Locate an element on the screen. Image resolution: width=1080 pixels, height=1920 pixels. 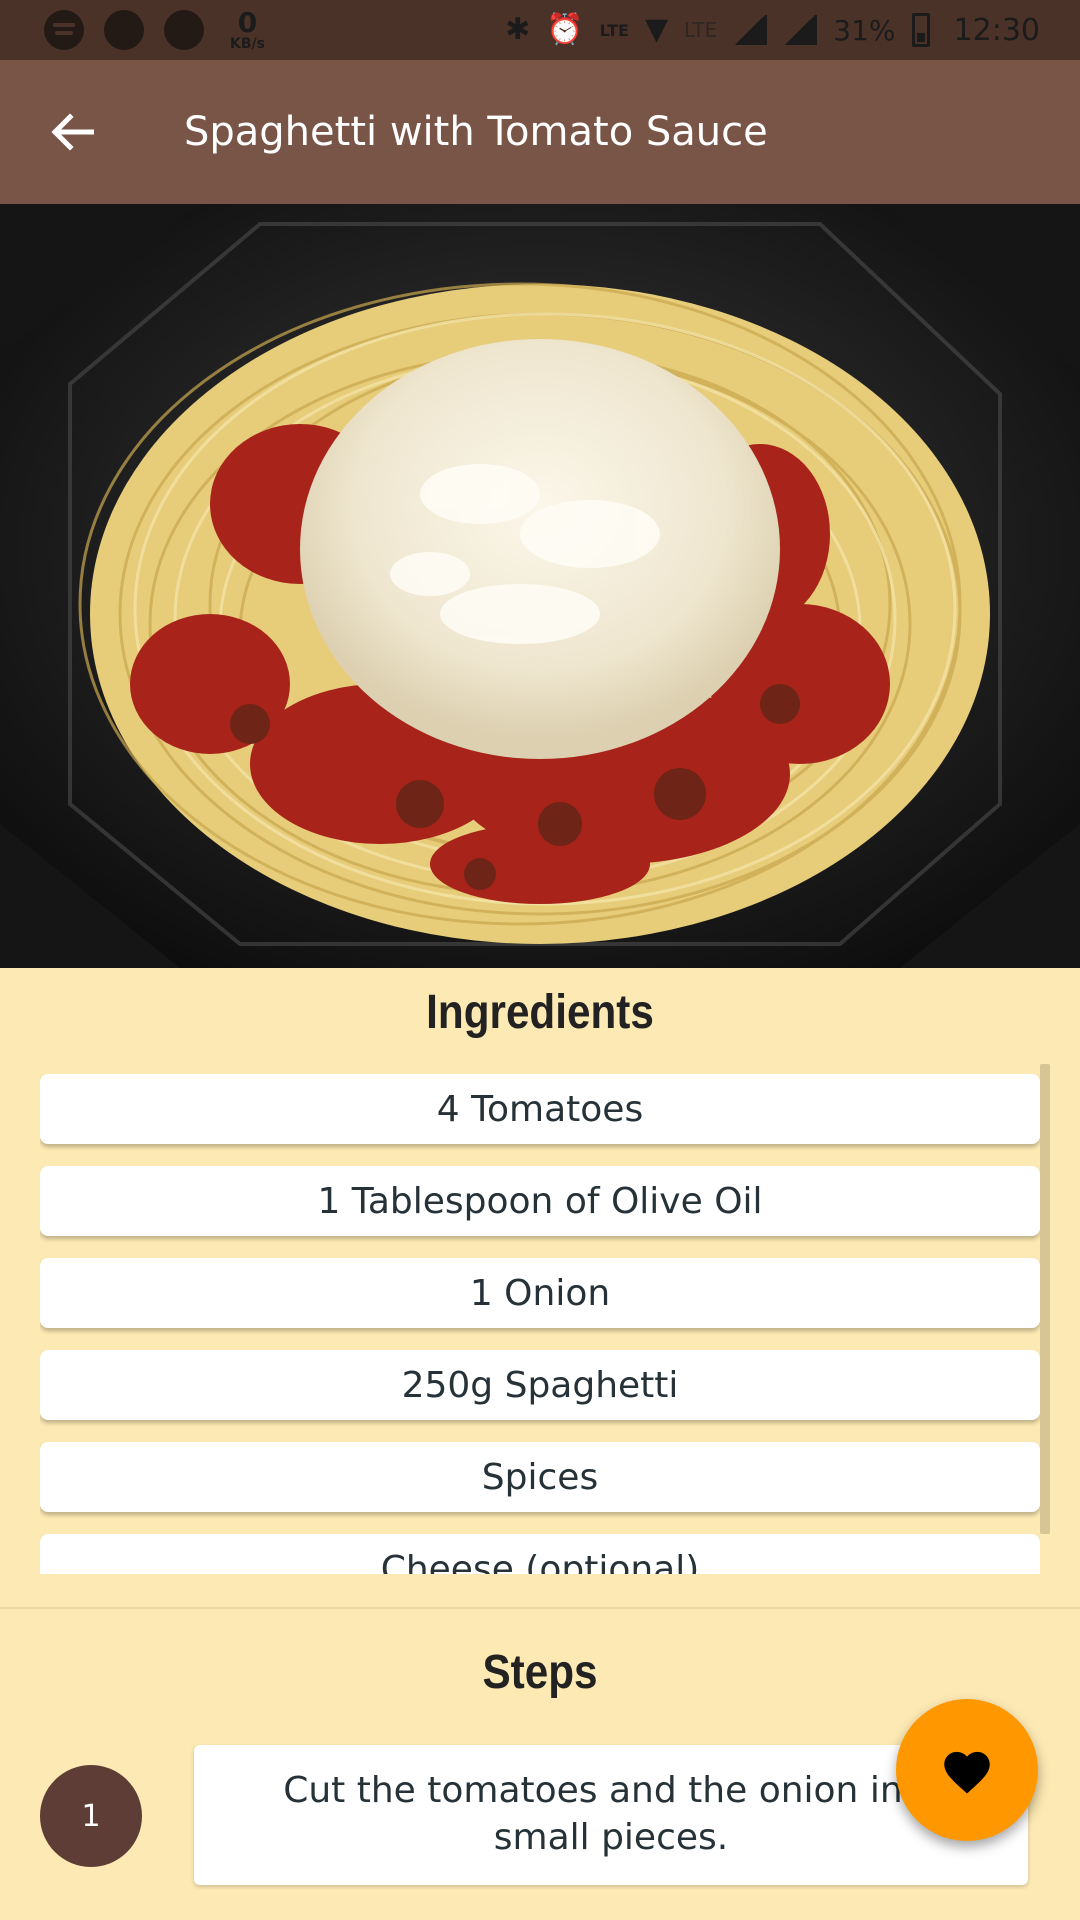
app-bar: Spaghetti with Tomato Sauce is located at coordinates (540, 132).